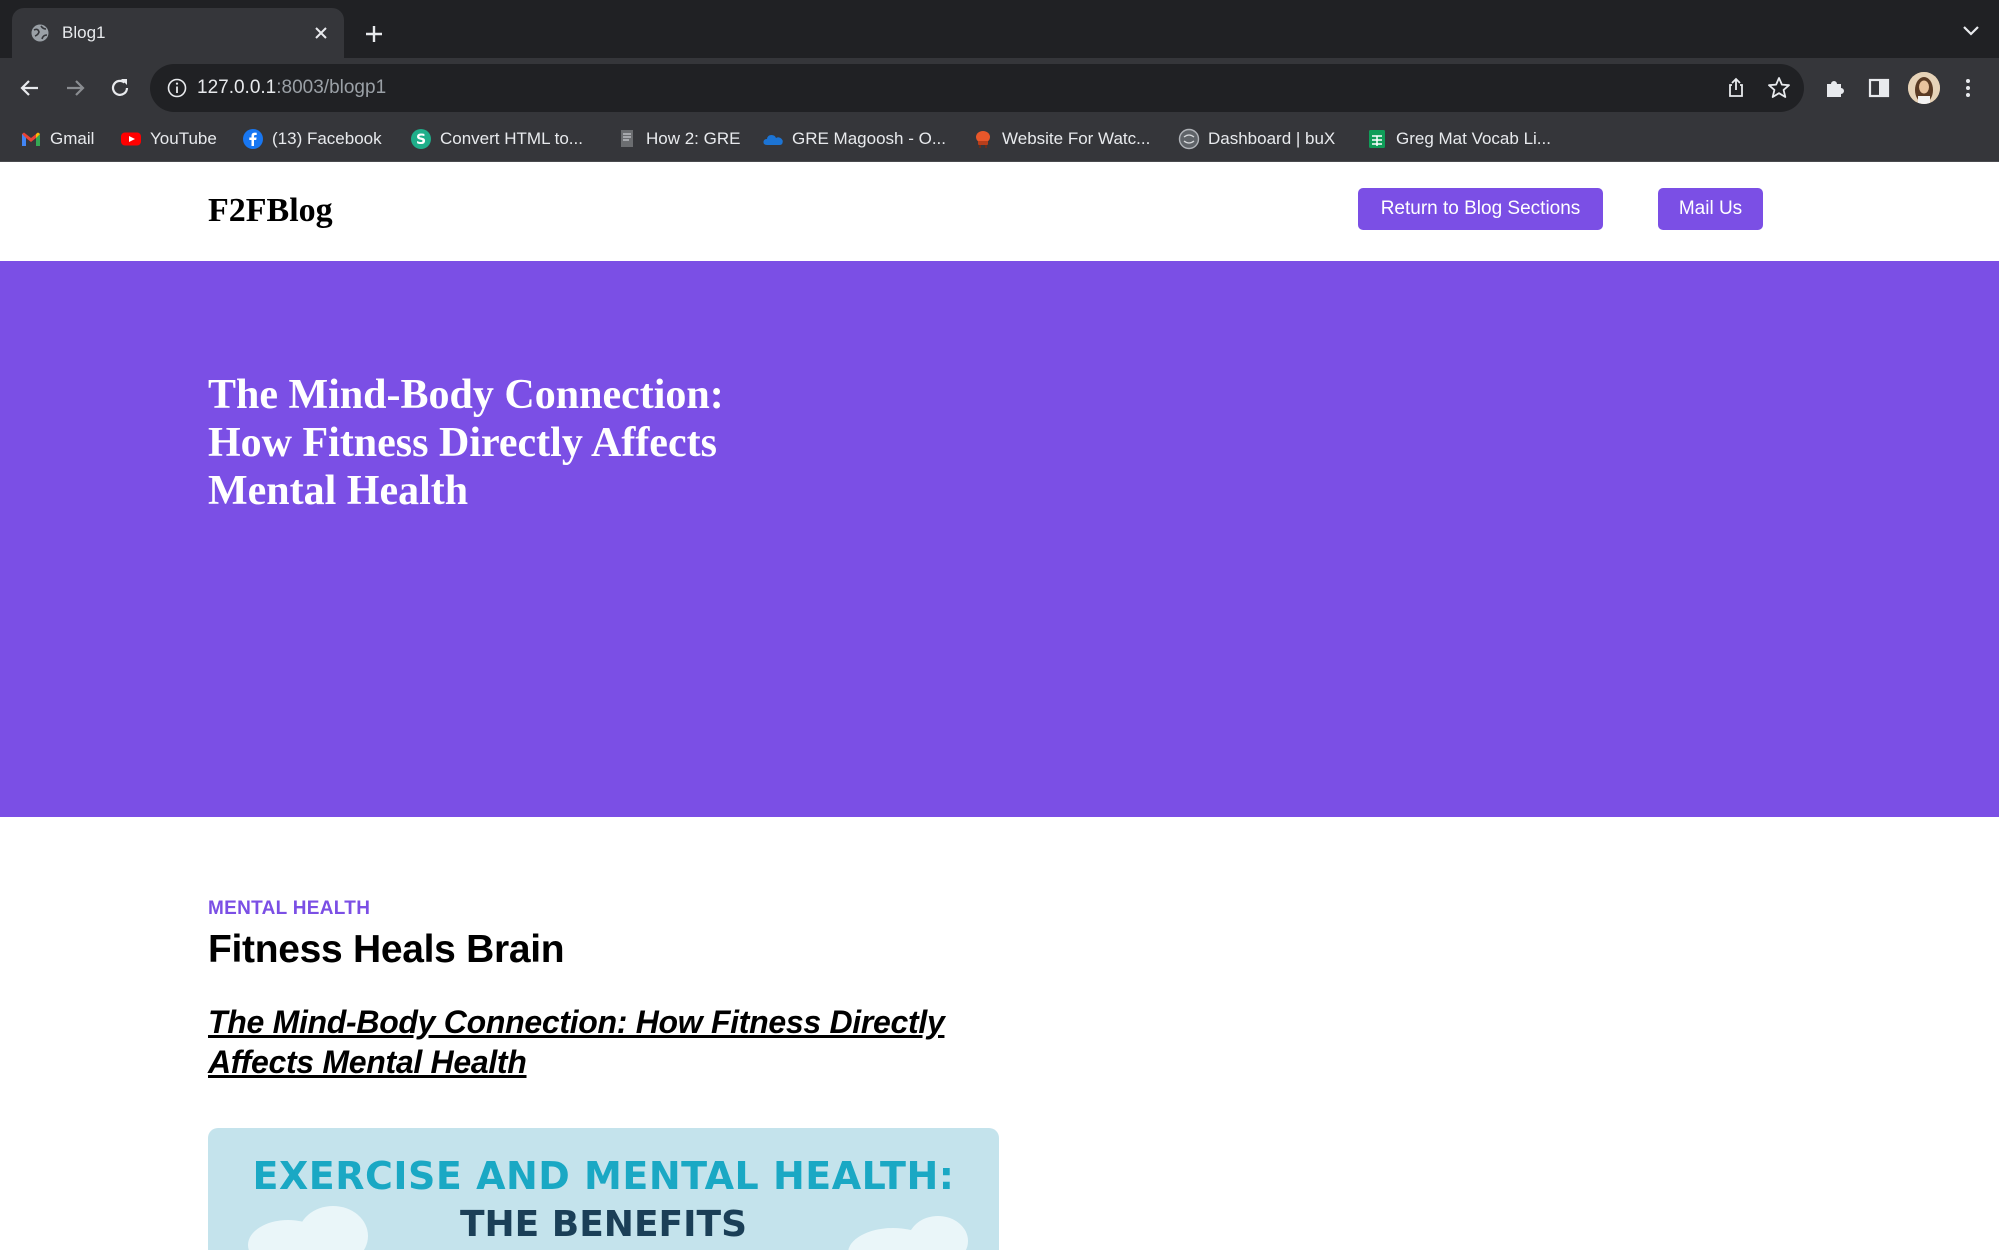  Describe the element at coordinates (627, 138) in the screenshot. I see `document-icon` at that location.